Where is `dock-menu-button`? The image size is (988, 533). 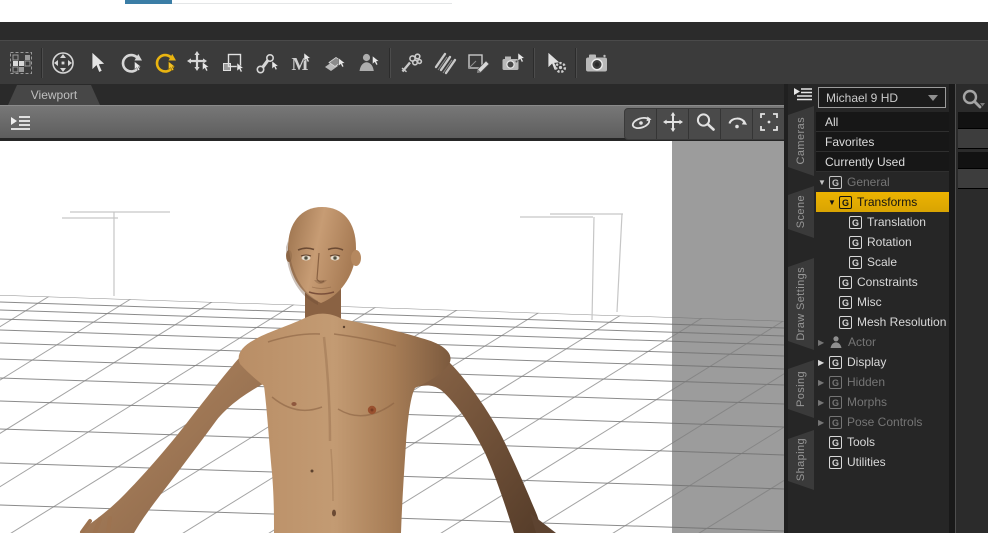 dock-menu-button is located at coordinates (803, 94).